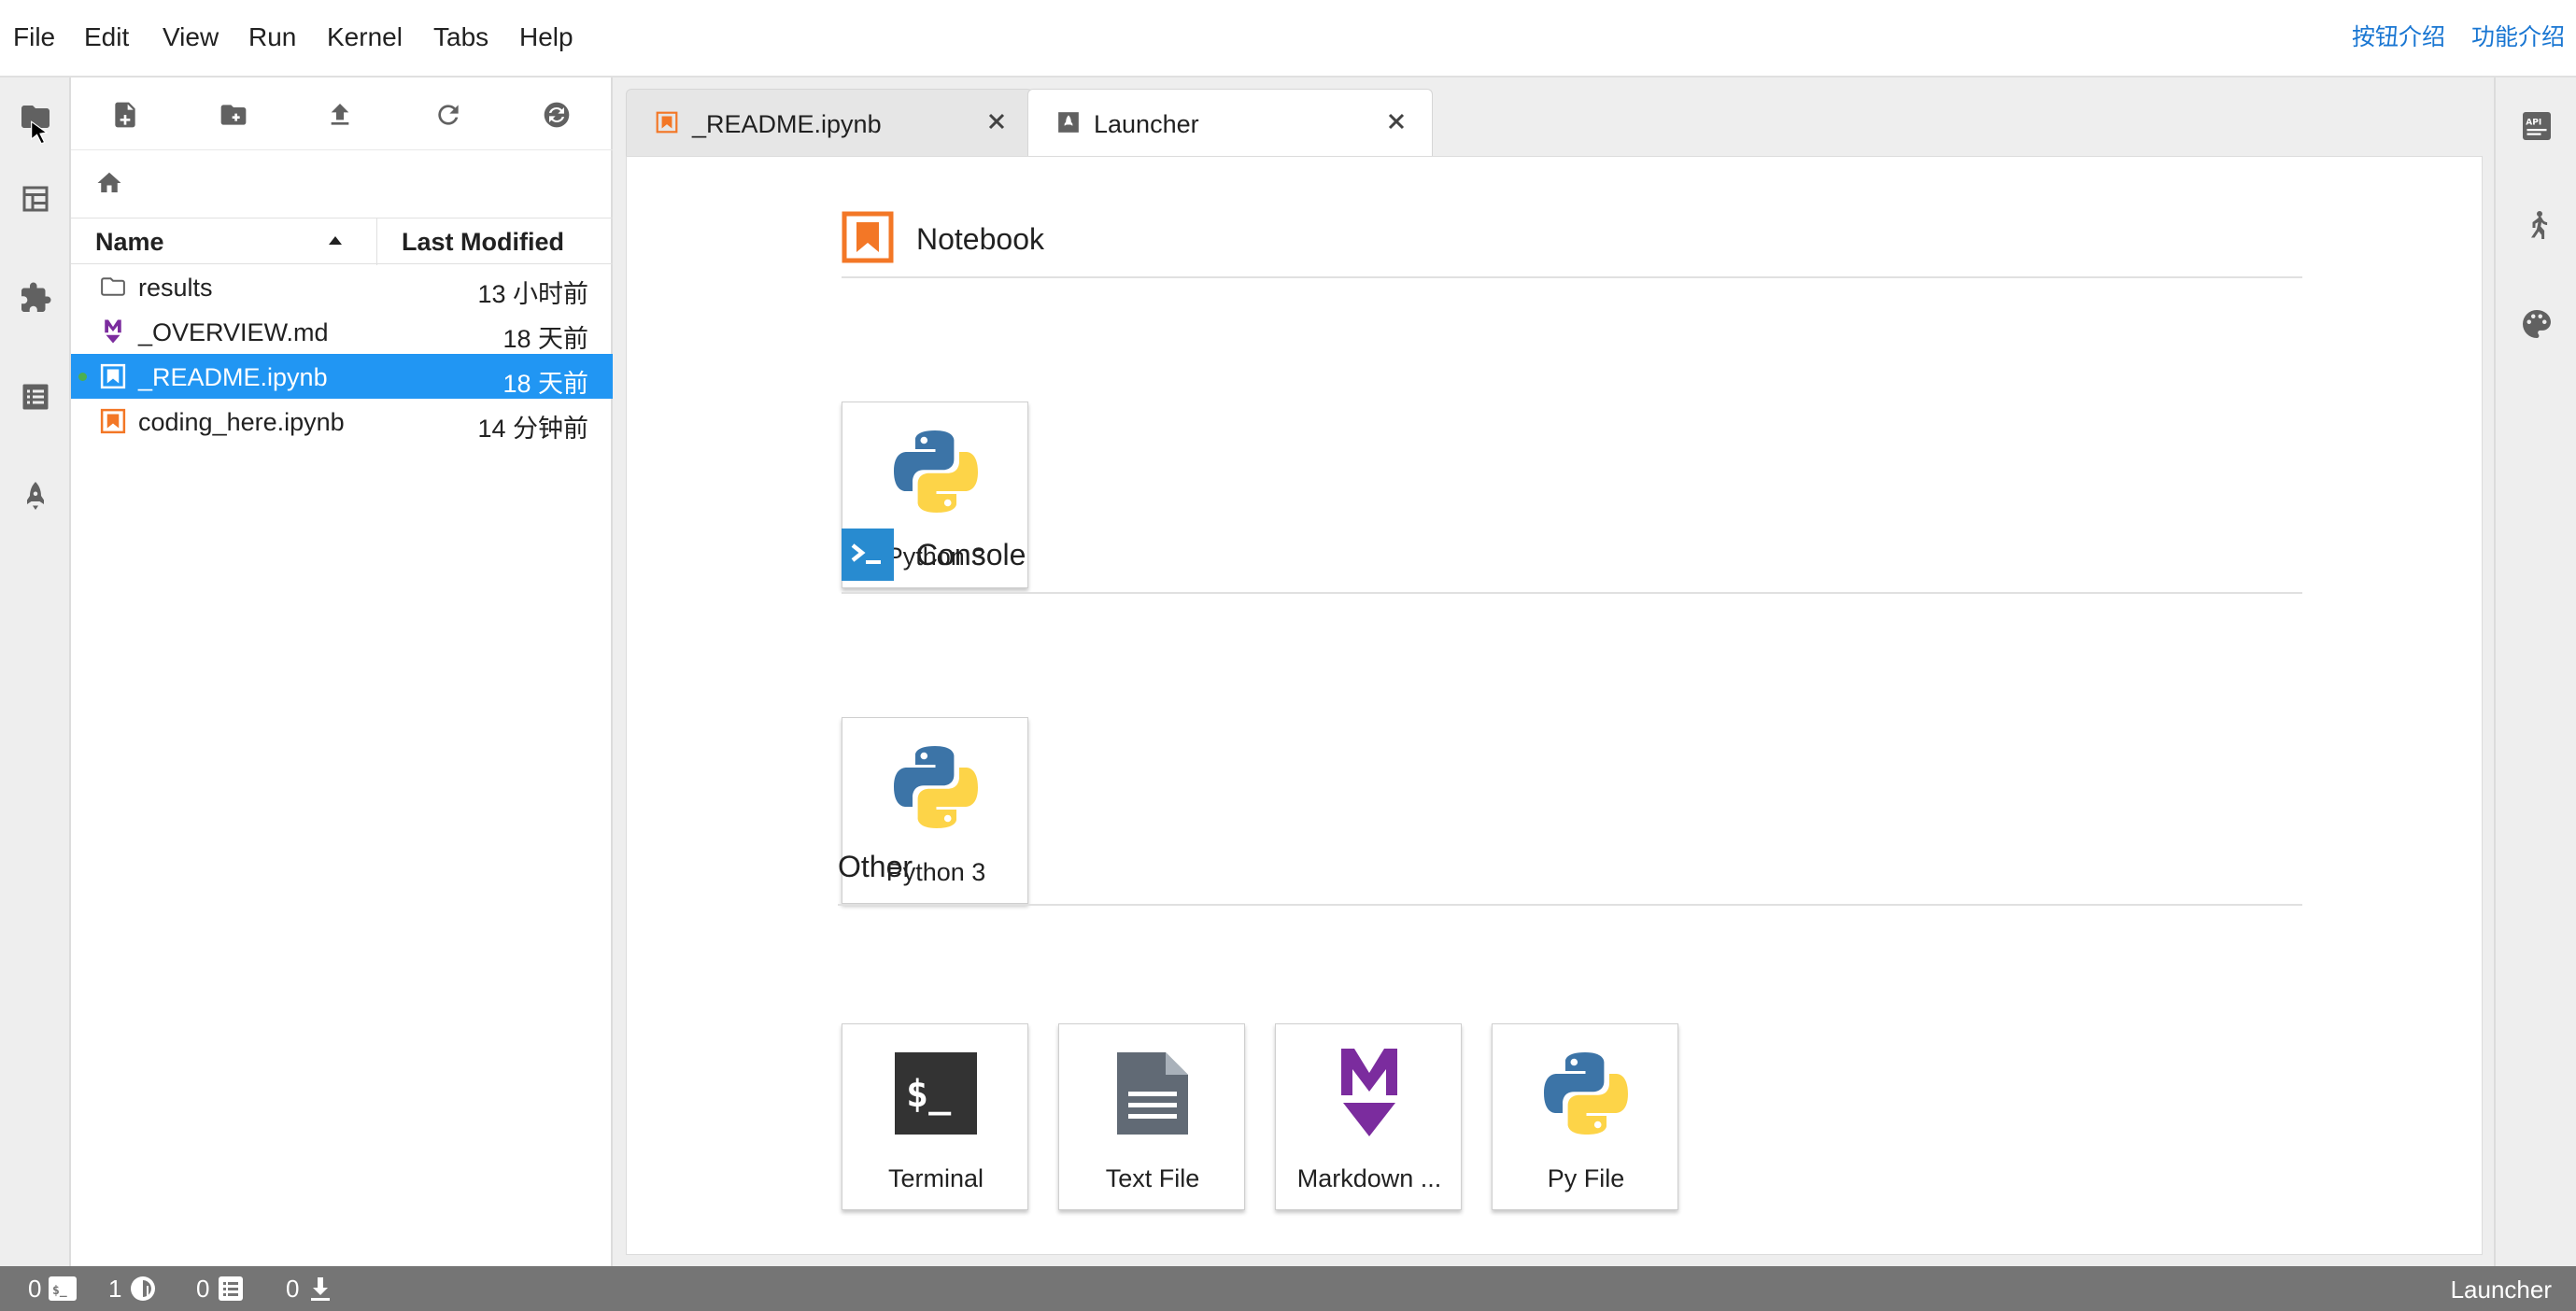 The image size is (2576, 1311). I want to click on svg-text: API, so click(2533, 124).